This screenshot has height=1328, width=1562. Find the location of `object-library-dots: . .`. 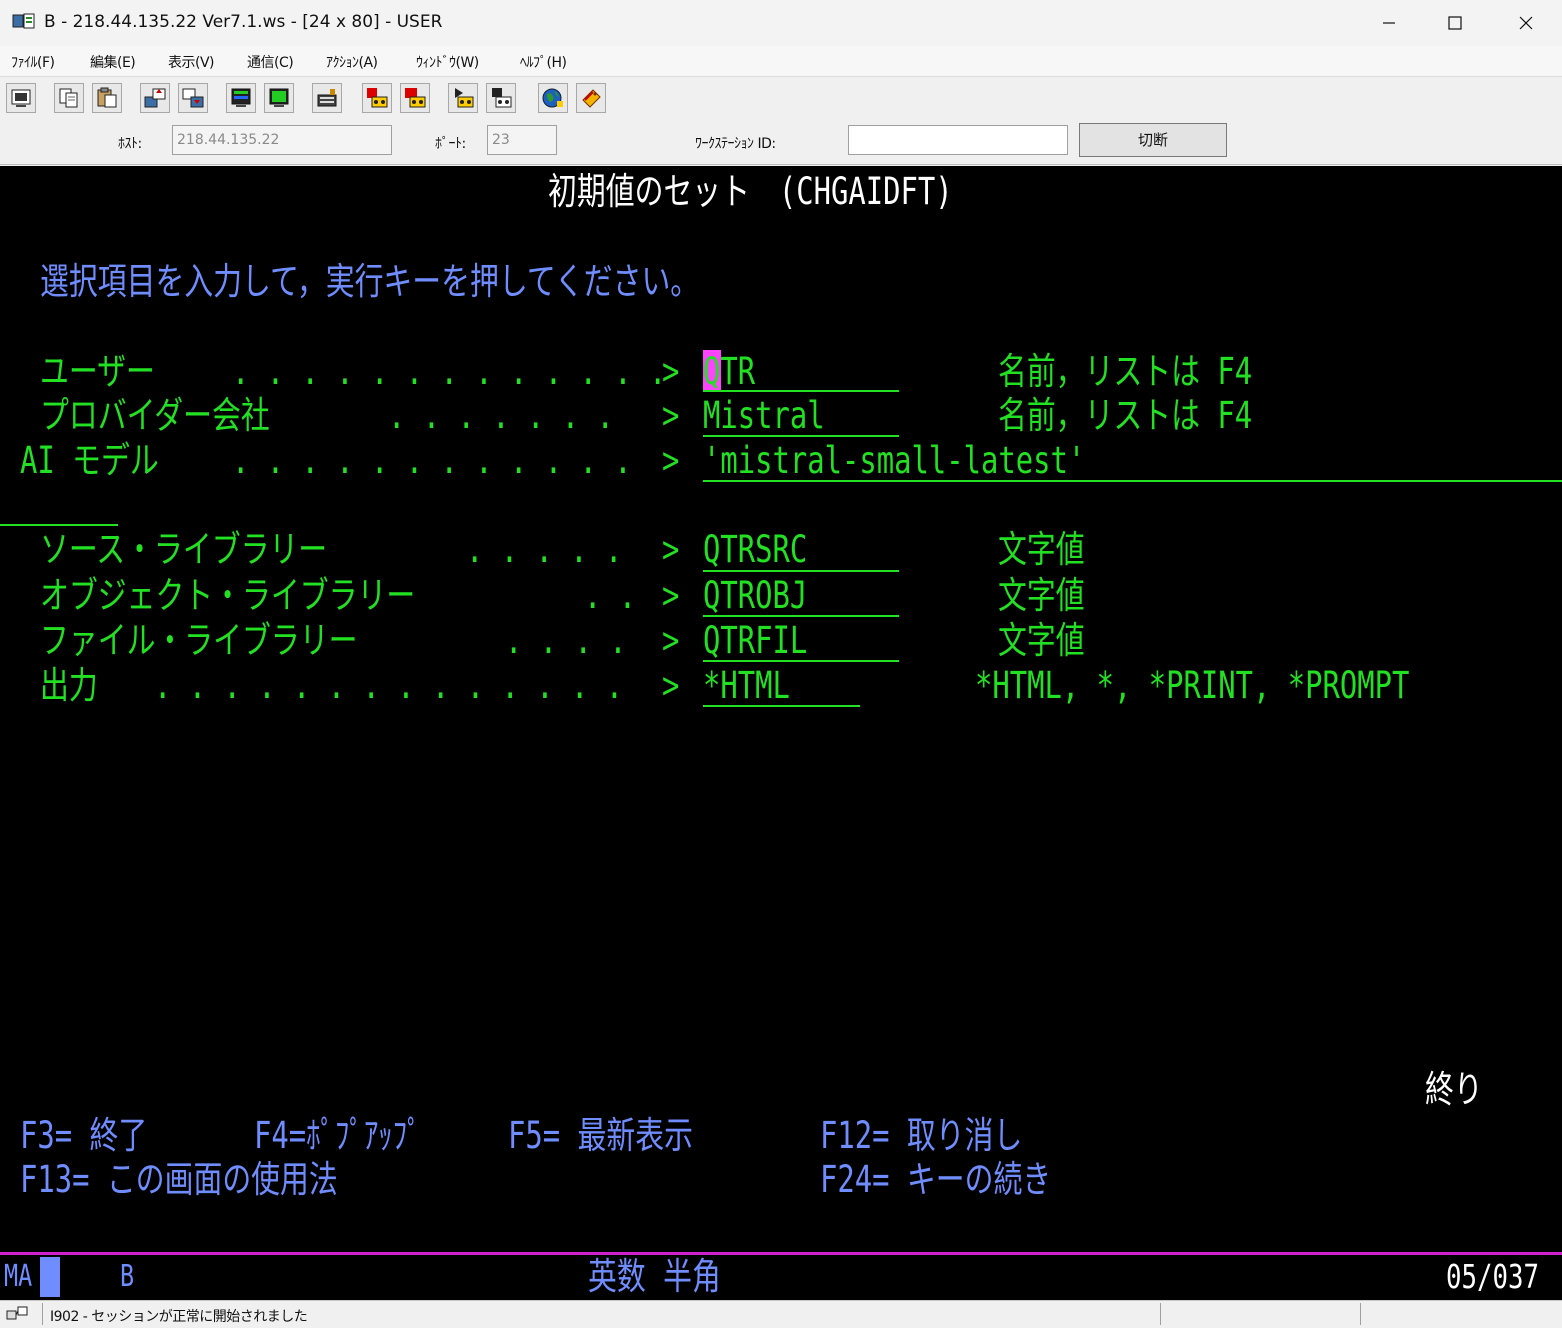

object-library-dots: . . is located at coordinates (610, 595).